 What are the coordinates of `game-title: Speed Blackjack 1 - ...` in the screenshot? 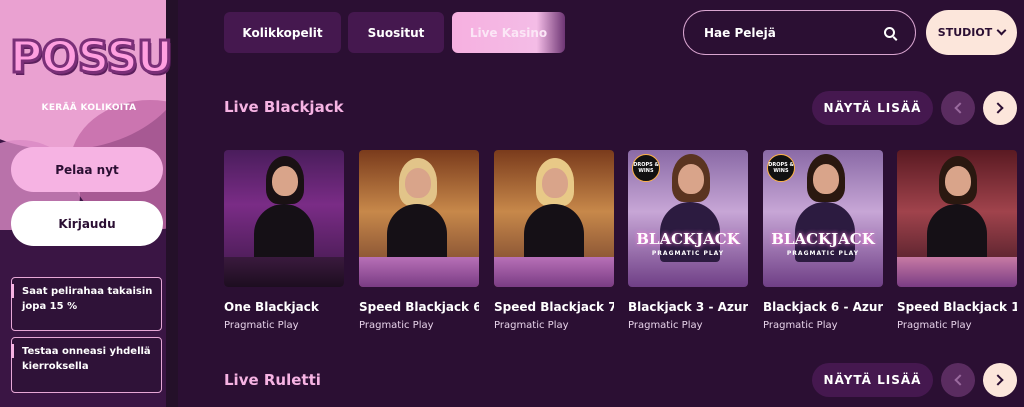 It's located at (957, 307).